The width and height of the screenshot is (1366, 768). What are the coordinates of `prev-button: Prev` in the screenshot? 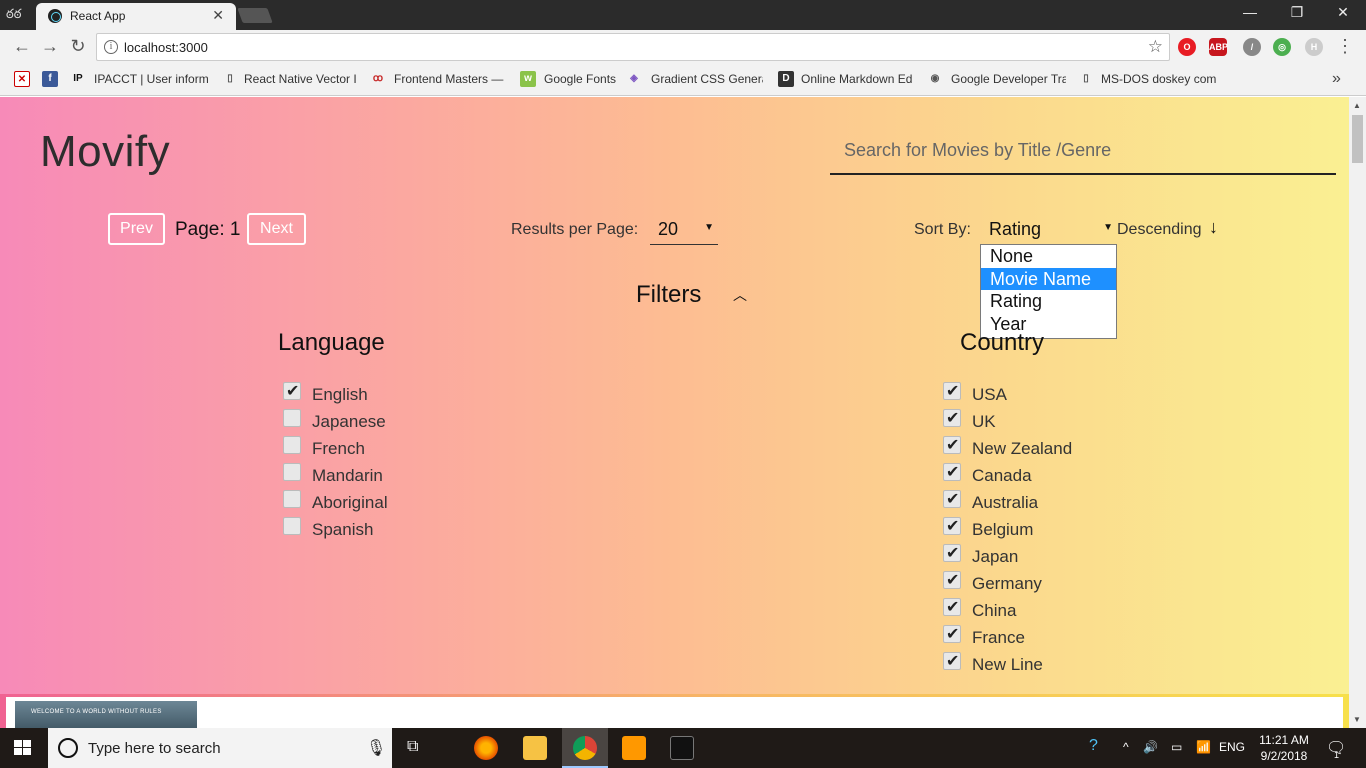 It's located at (136, 229).